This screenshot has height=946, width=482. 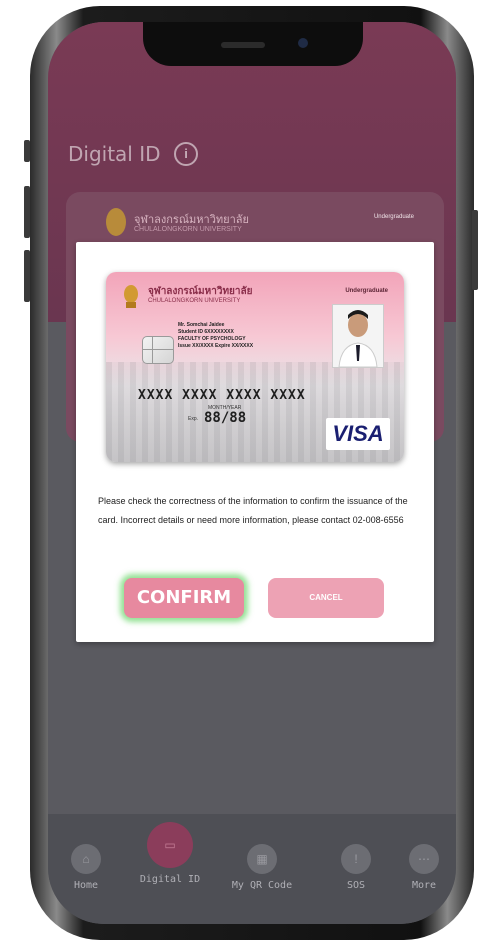 I want to click on speaker, so click(x=243, y=45).